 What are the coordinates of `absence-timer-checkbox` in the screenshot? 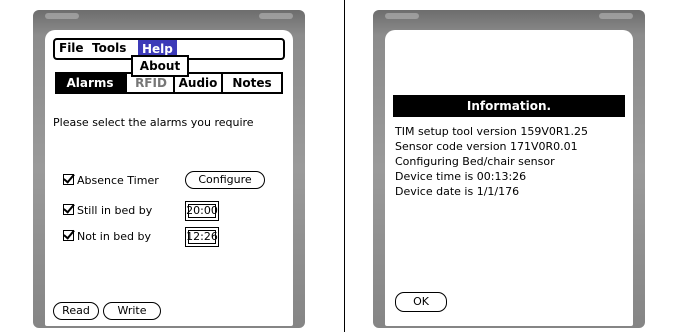 It's located at (68, 179).